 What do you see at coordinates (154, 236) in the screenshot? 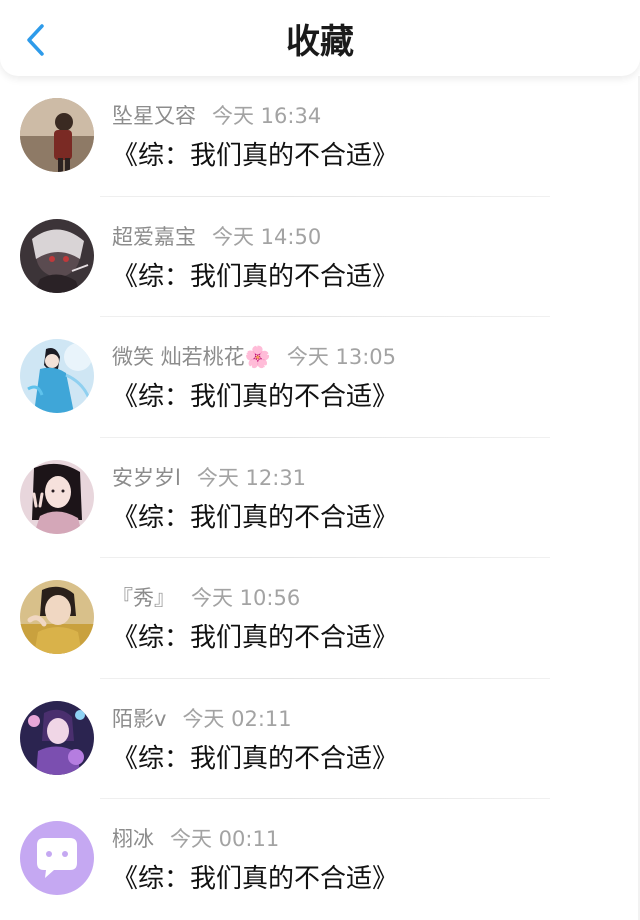
I see `user-name: 超爱嘉宝` at bounding box center [154, 236].